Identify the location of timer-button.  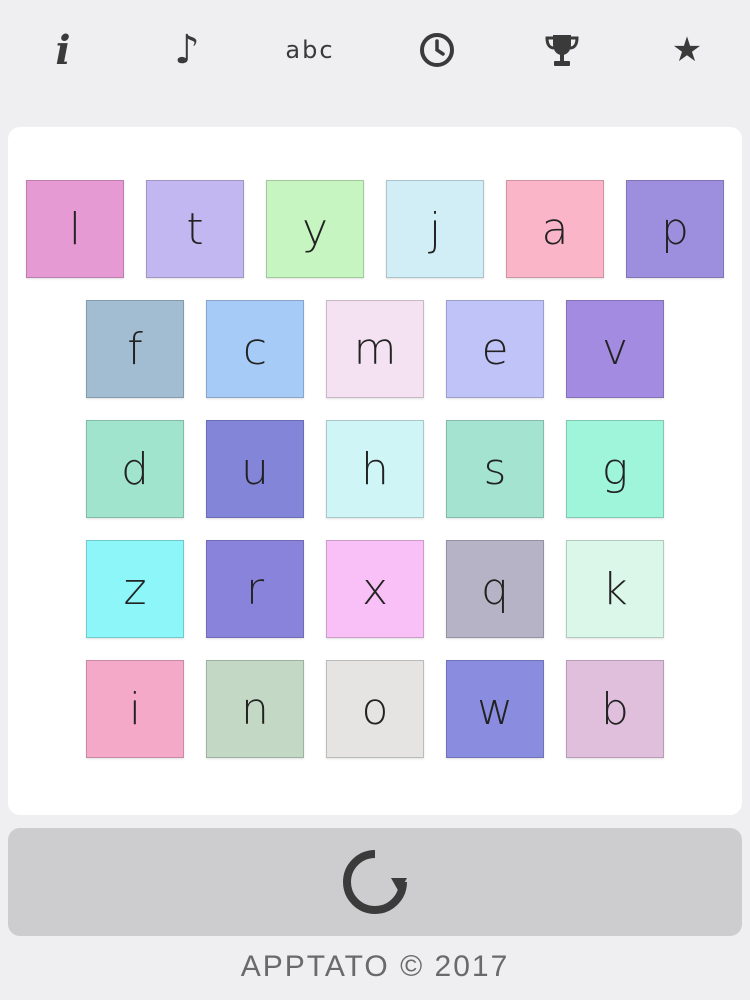
(437, 50).